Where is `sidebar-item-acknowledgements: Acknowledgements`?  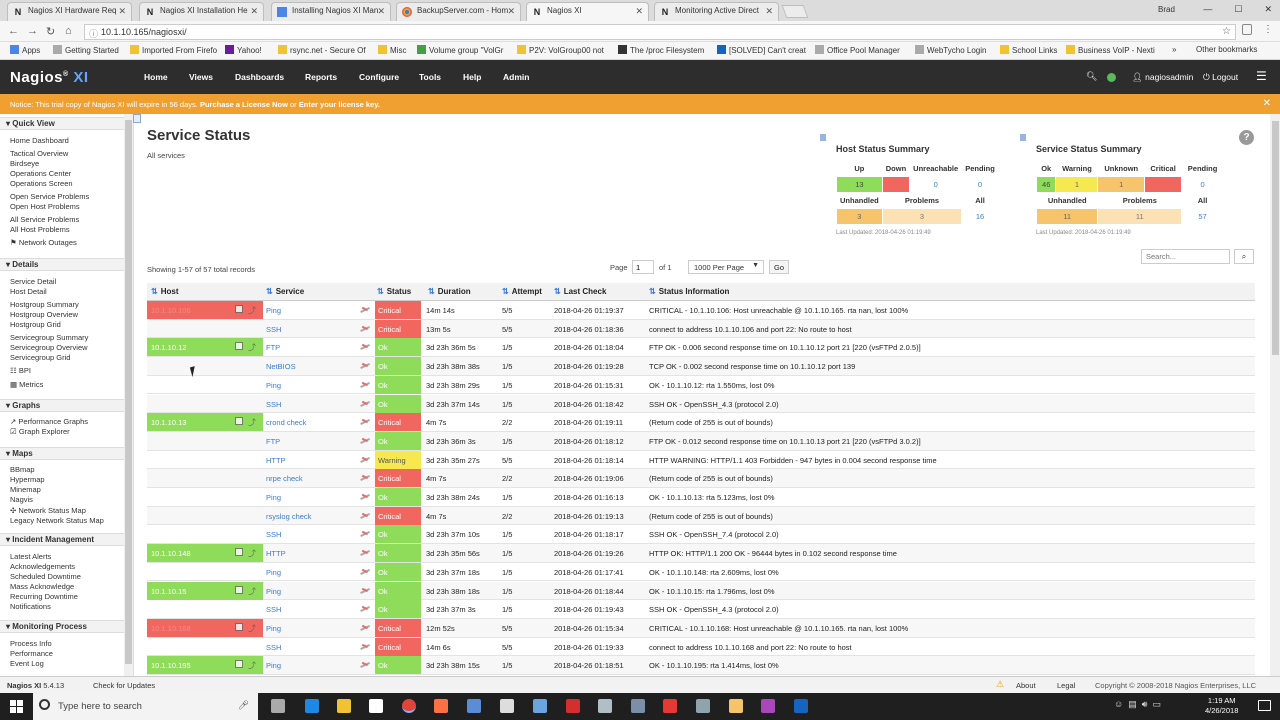 sidebar-item-acknowledgements: Acknowledgements is located at coordinates (42, 566).